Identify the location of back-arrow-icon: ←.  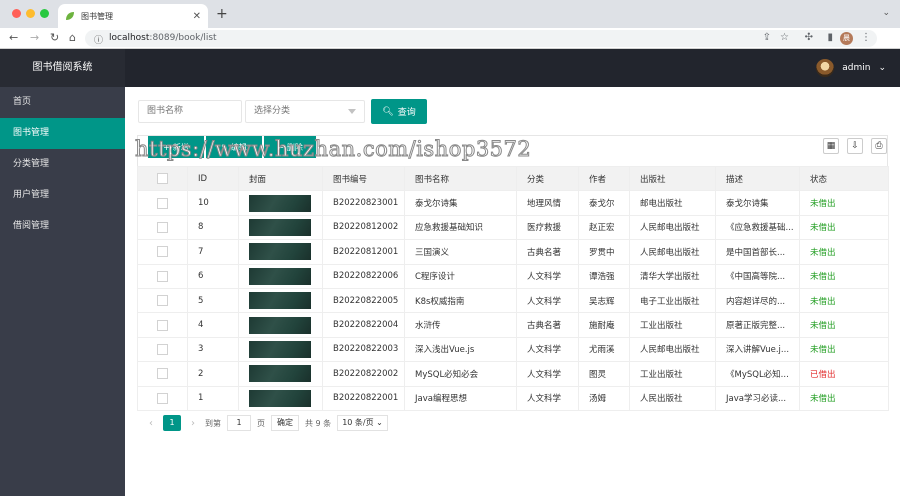
(13, 37).